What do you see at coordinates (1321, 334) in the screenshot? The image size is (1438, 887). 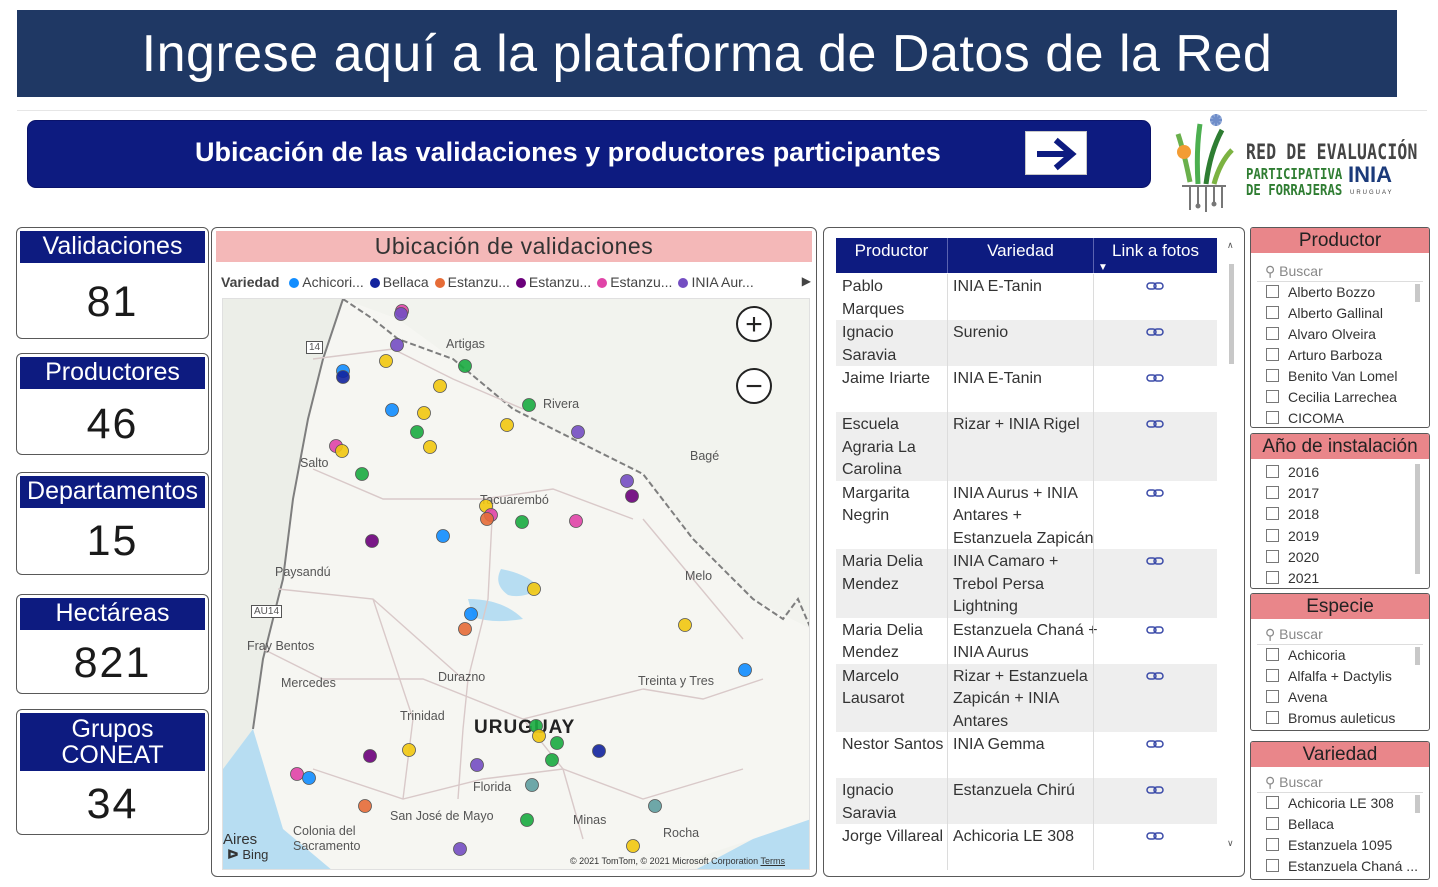 I see `slicer-option: Alvaro Olveira` at bounding box center [1321, 334].